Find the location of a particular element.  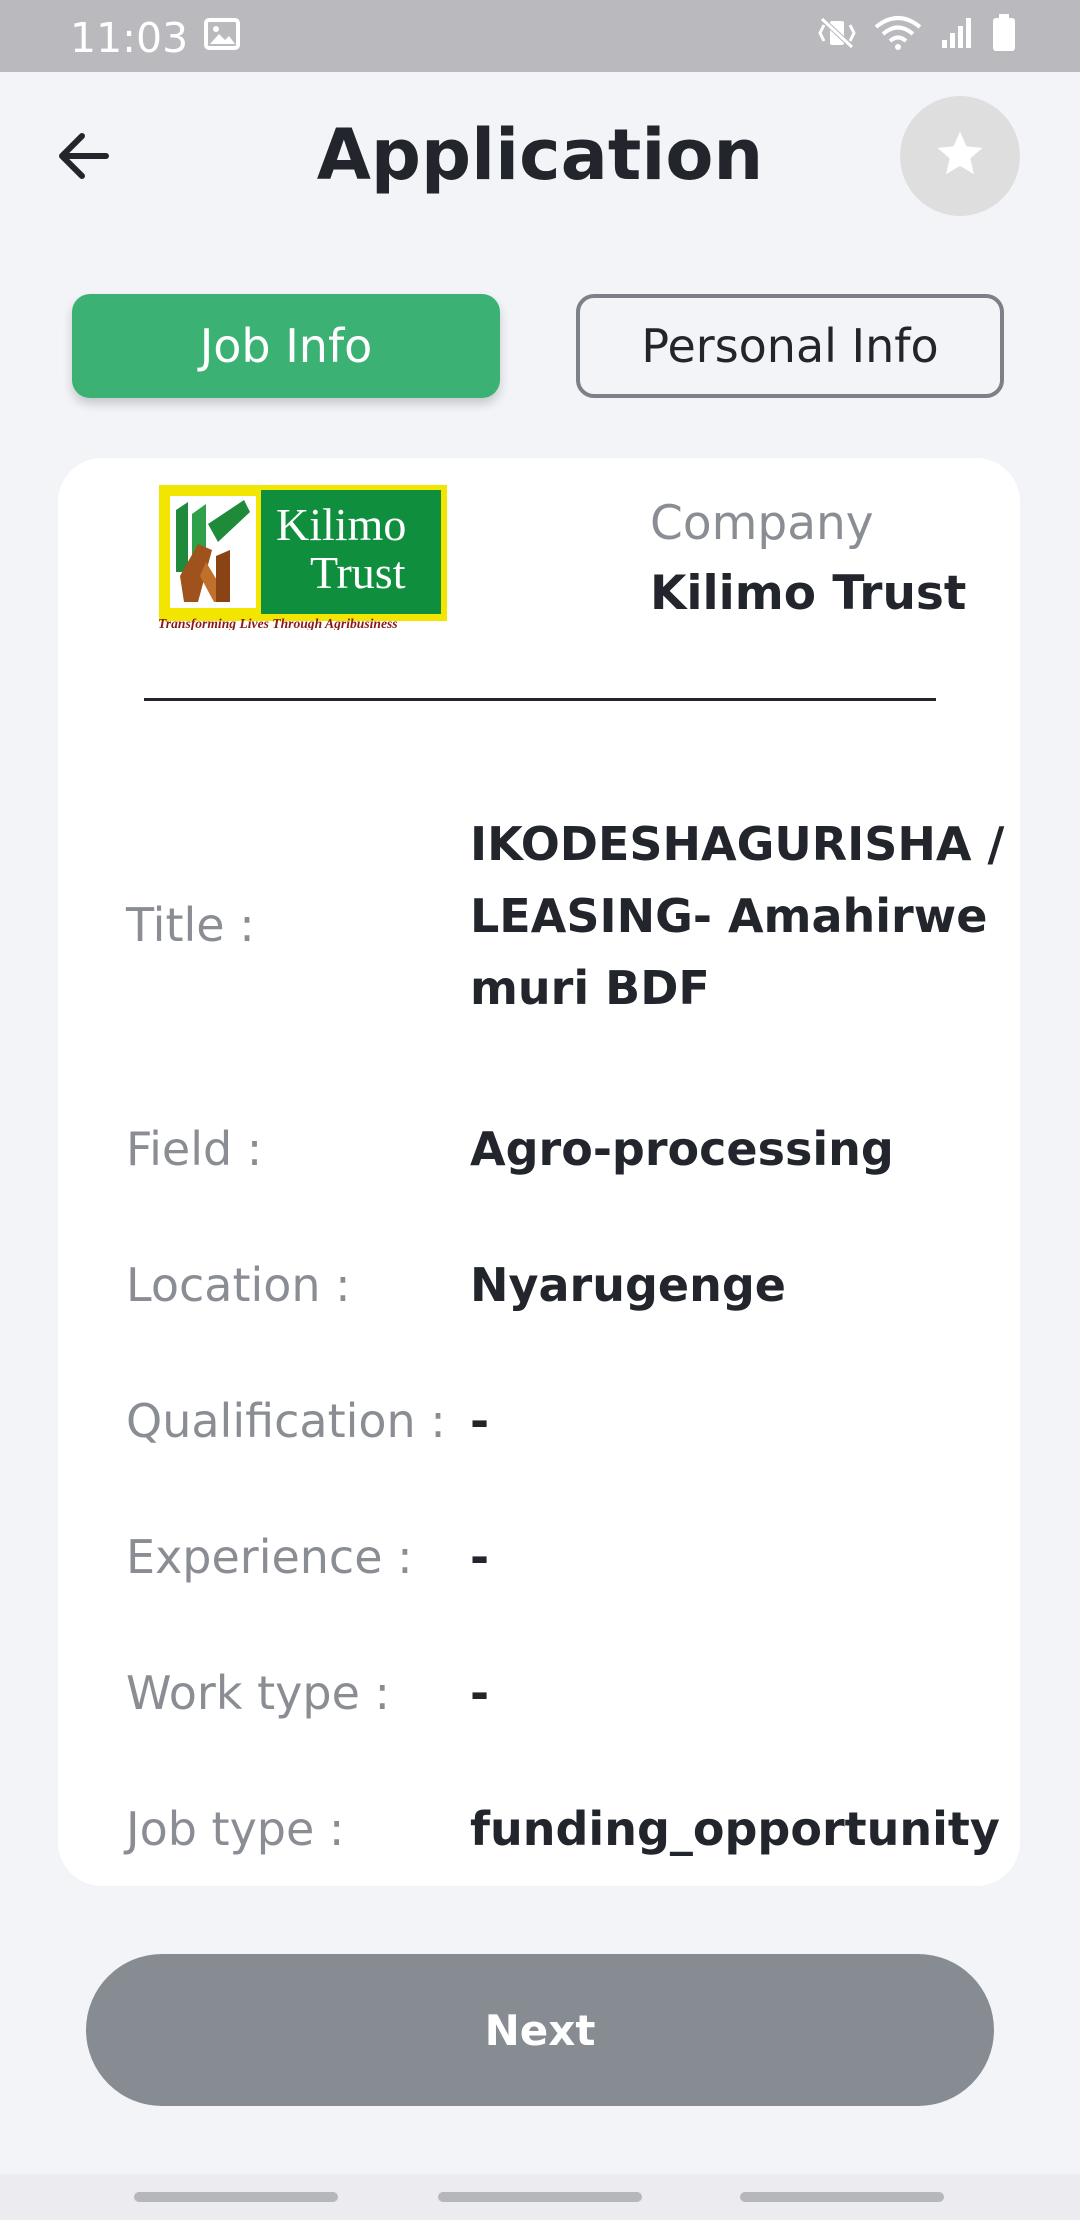

info-tabs: Job Info Personal Info is located at coordinates (540, 349).